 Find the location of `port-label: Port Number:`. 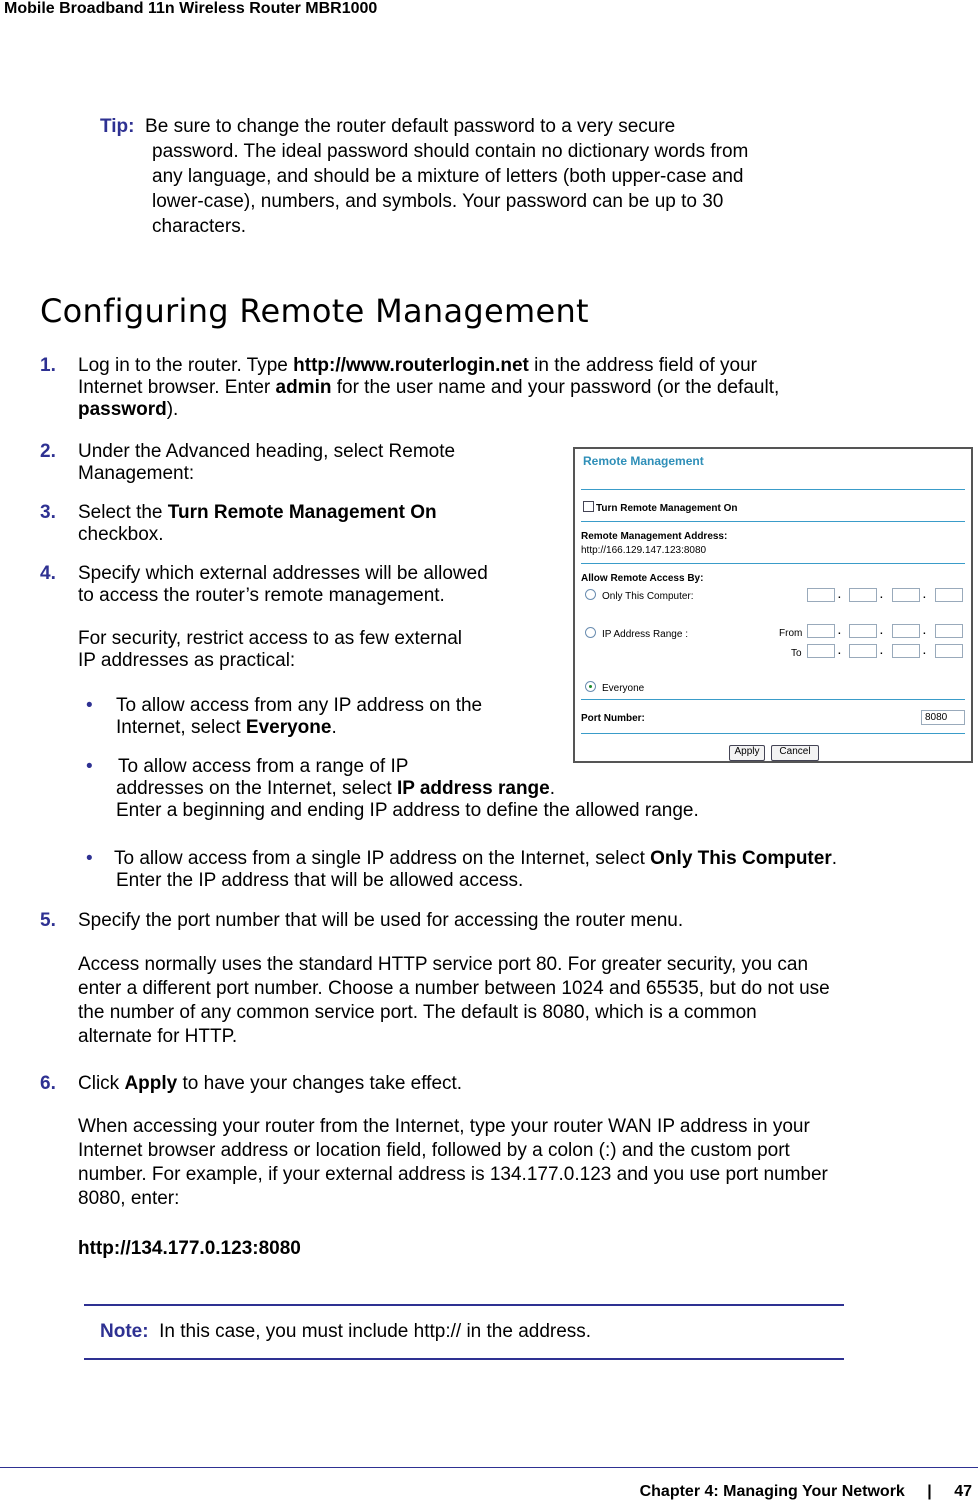

port-label: Port Number: is located at coordinates (613, 718).